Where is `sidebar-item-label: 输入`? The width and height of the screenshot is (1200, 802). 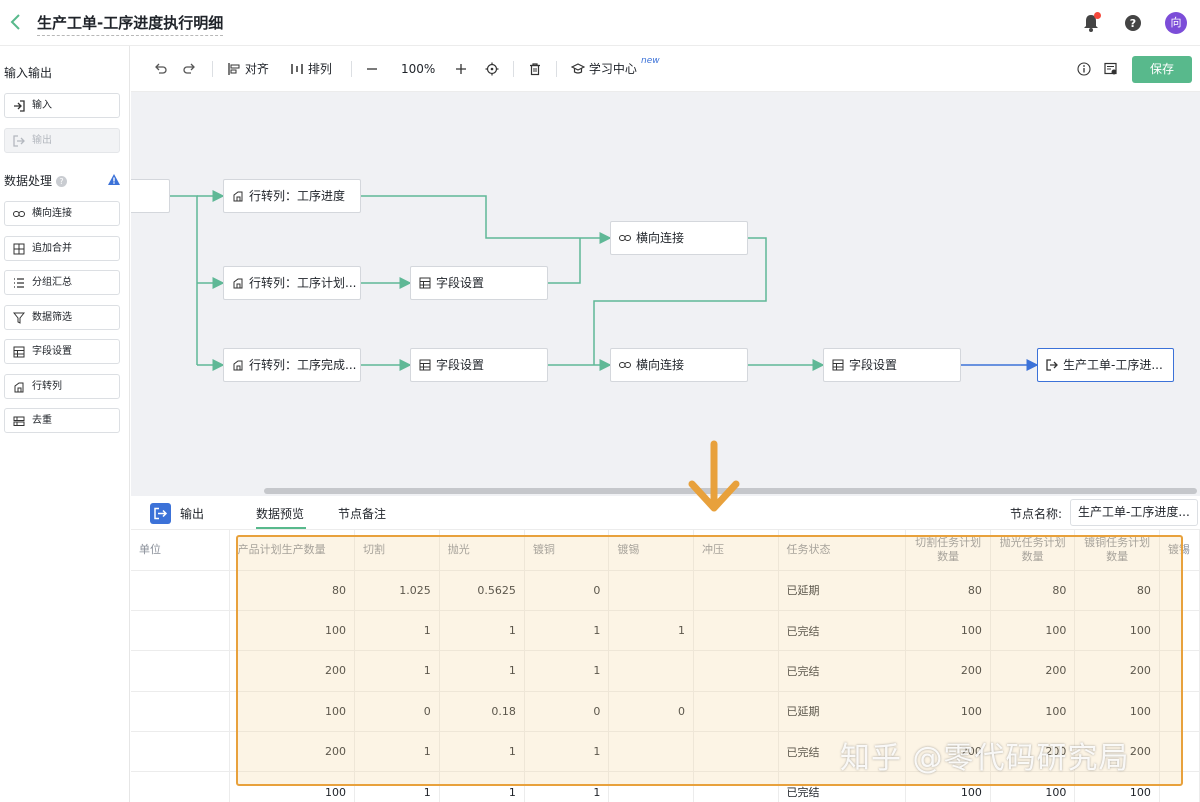
sidebar-item-label: 输入 is located at coordinates (42, 105).